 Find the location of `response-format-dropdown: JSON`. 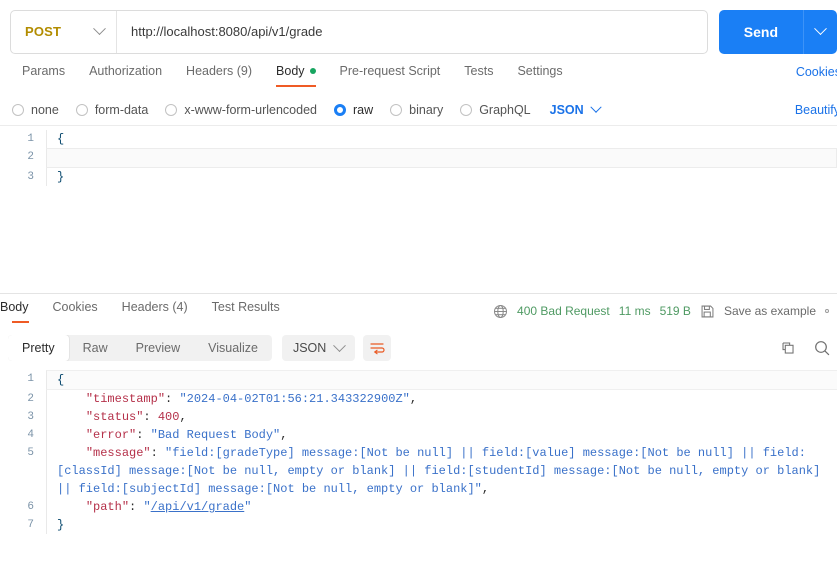

response-format-dropdown: JSON is located at coordinates (318, 348).